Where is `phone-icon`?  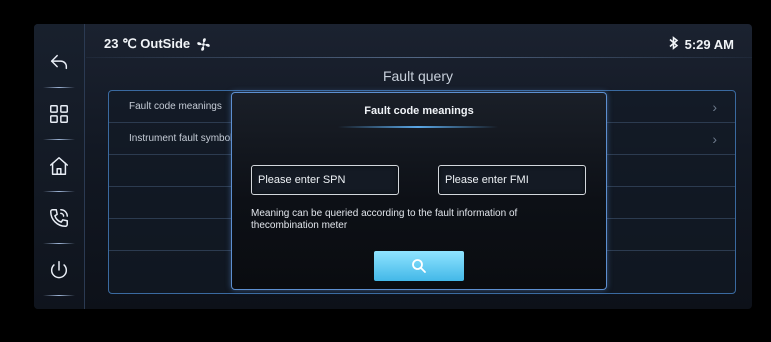
phone-icon is located at coordinates (59, 218).